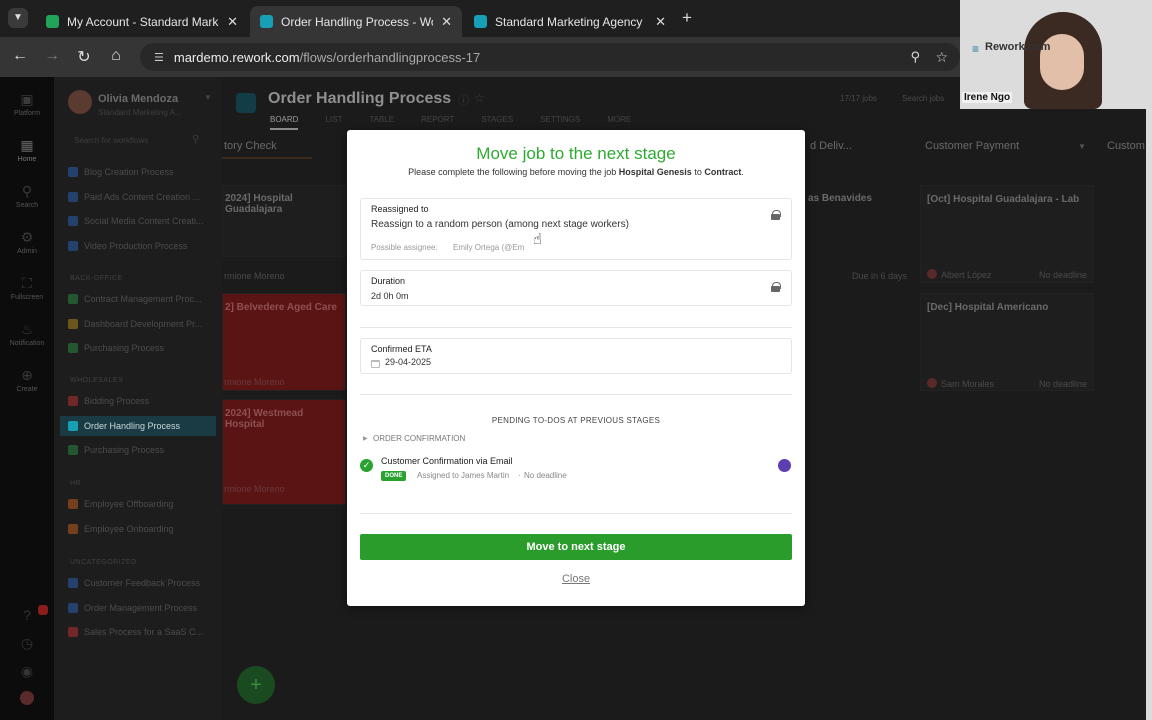  I want to click on search-jobs-input: Search jobs, so click(923, 98).